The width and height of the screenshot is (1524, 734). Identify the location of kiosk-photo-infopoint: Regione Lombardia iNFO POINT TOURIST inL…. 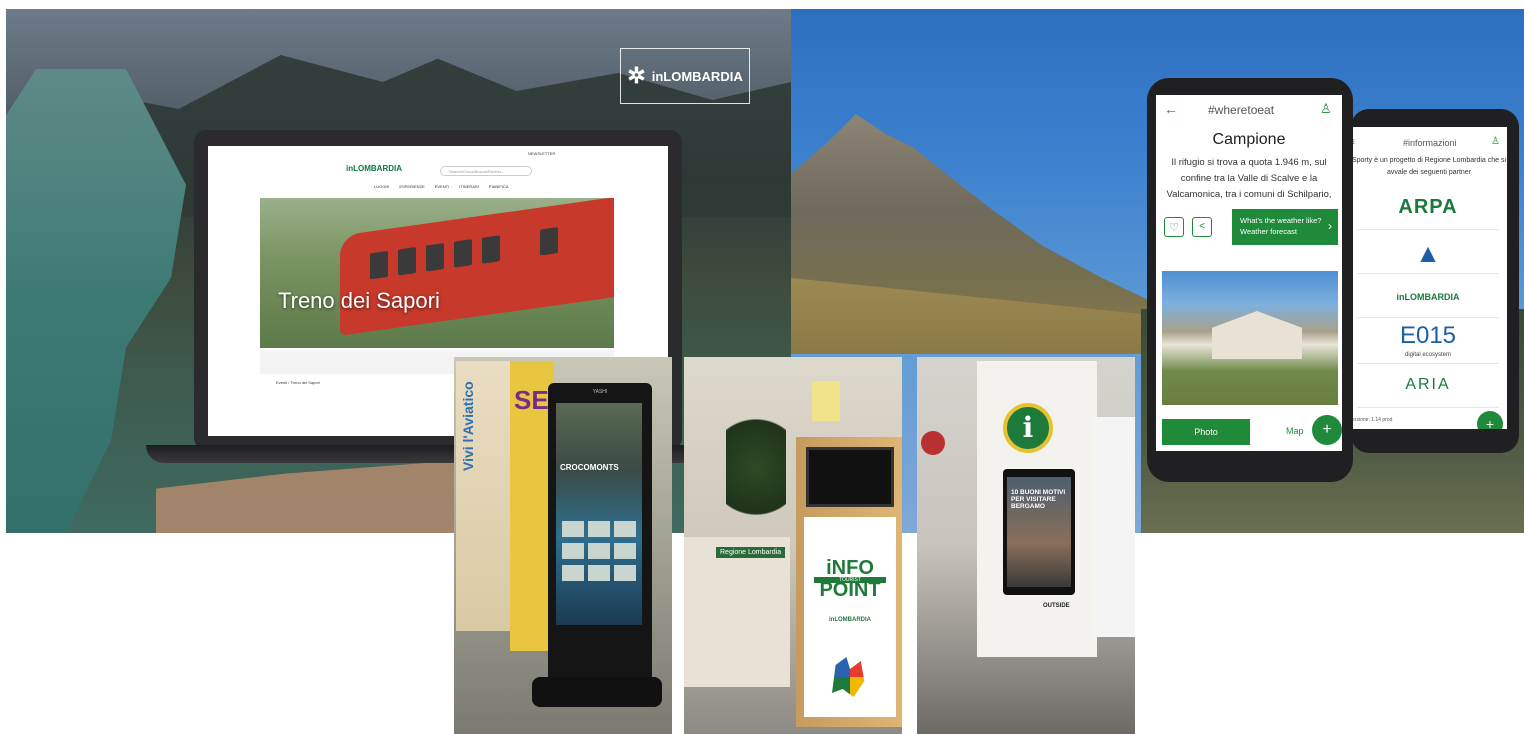
(793, 545).